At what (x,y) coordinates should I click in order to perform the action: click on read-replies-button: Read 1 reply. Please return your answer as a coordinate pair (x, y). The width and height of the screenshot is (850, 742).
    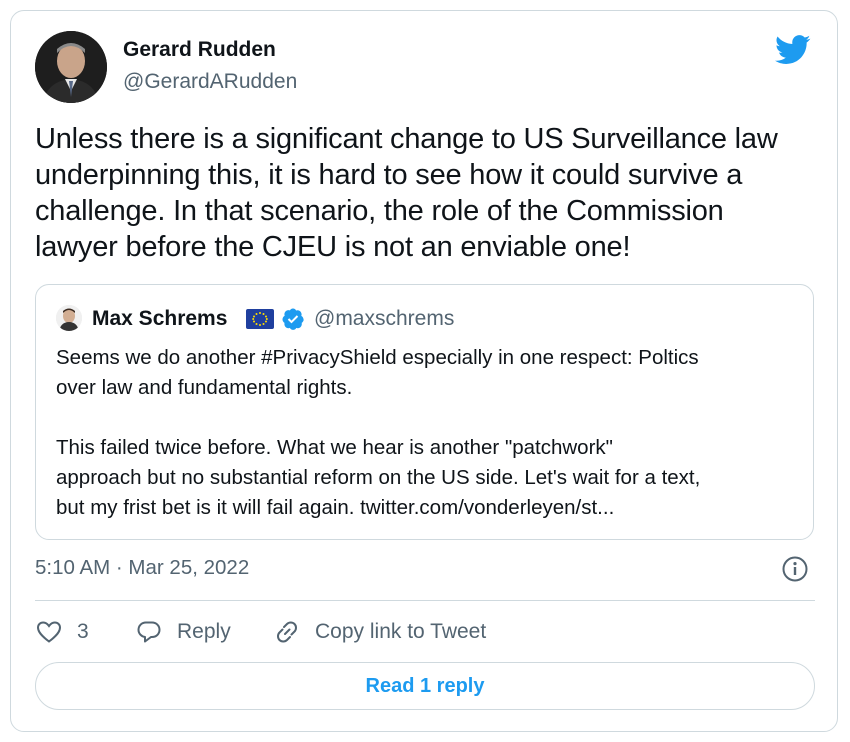
    Looking at the image, I should click on (425, 686).